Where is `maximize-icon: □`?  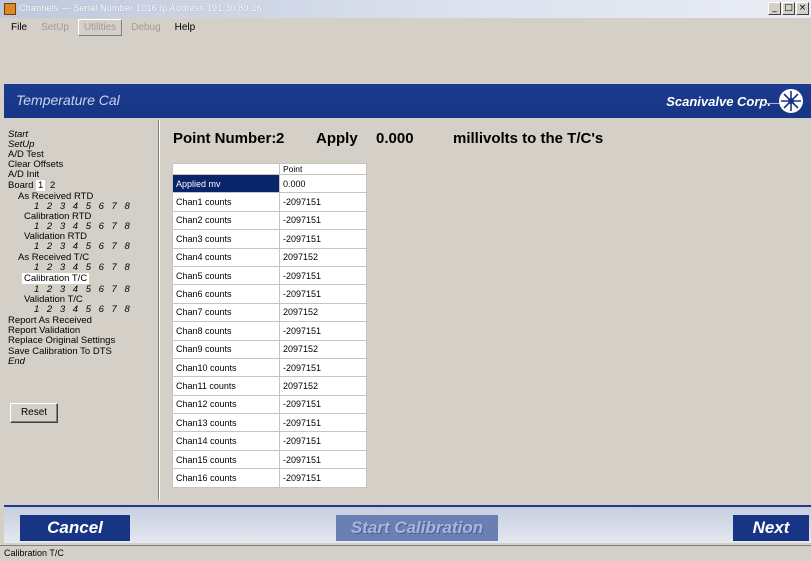
maximize-icon: □ is located at coordinates (788, 8).